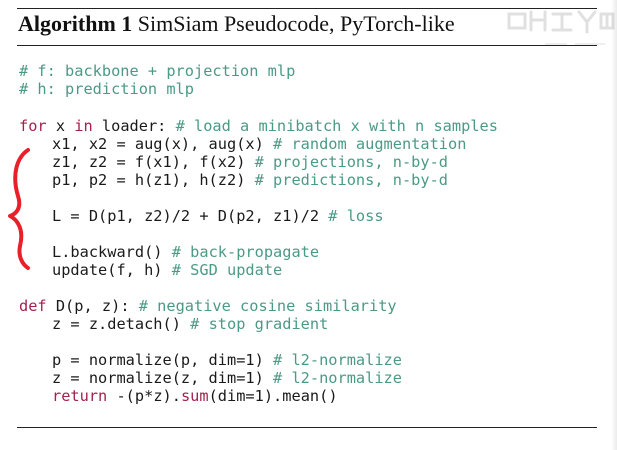 The image size is (617, 450). What do you see at coordinates (227, 270) in the screenshot?
I see `code-comment: # SGD update` at bounding box center [227, 270].